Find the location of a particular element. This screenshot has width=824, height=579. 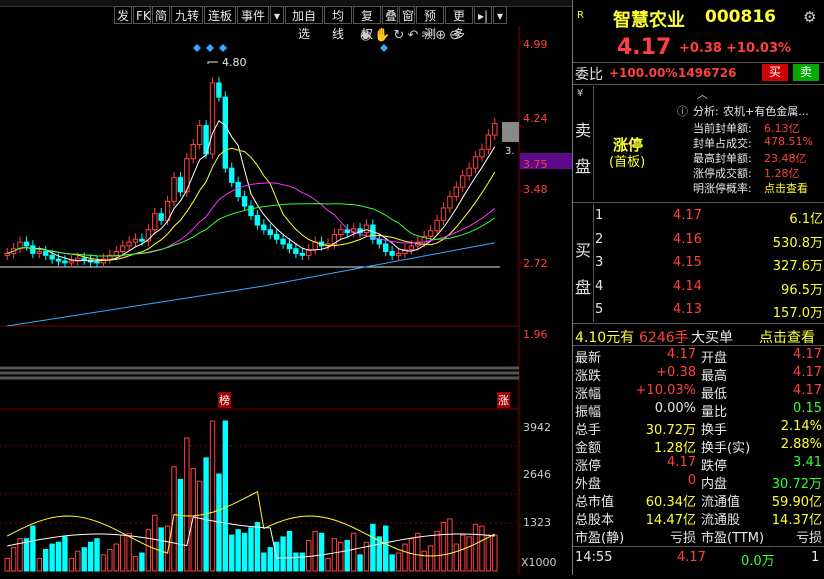

quote-label: 跌停 is located at coordinates (714, 466).